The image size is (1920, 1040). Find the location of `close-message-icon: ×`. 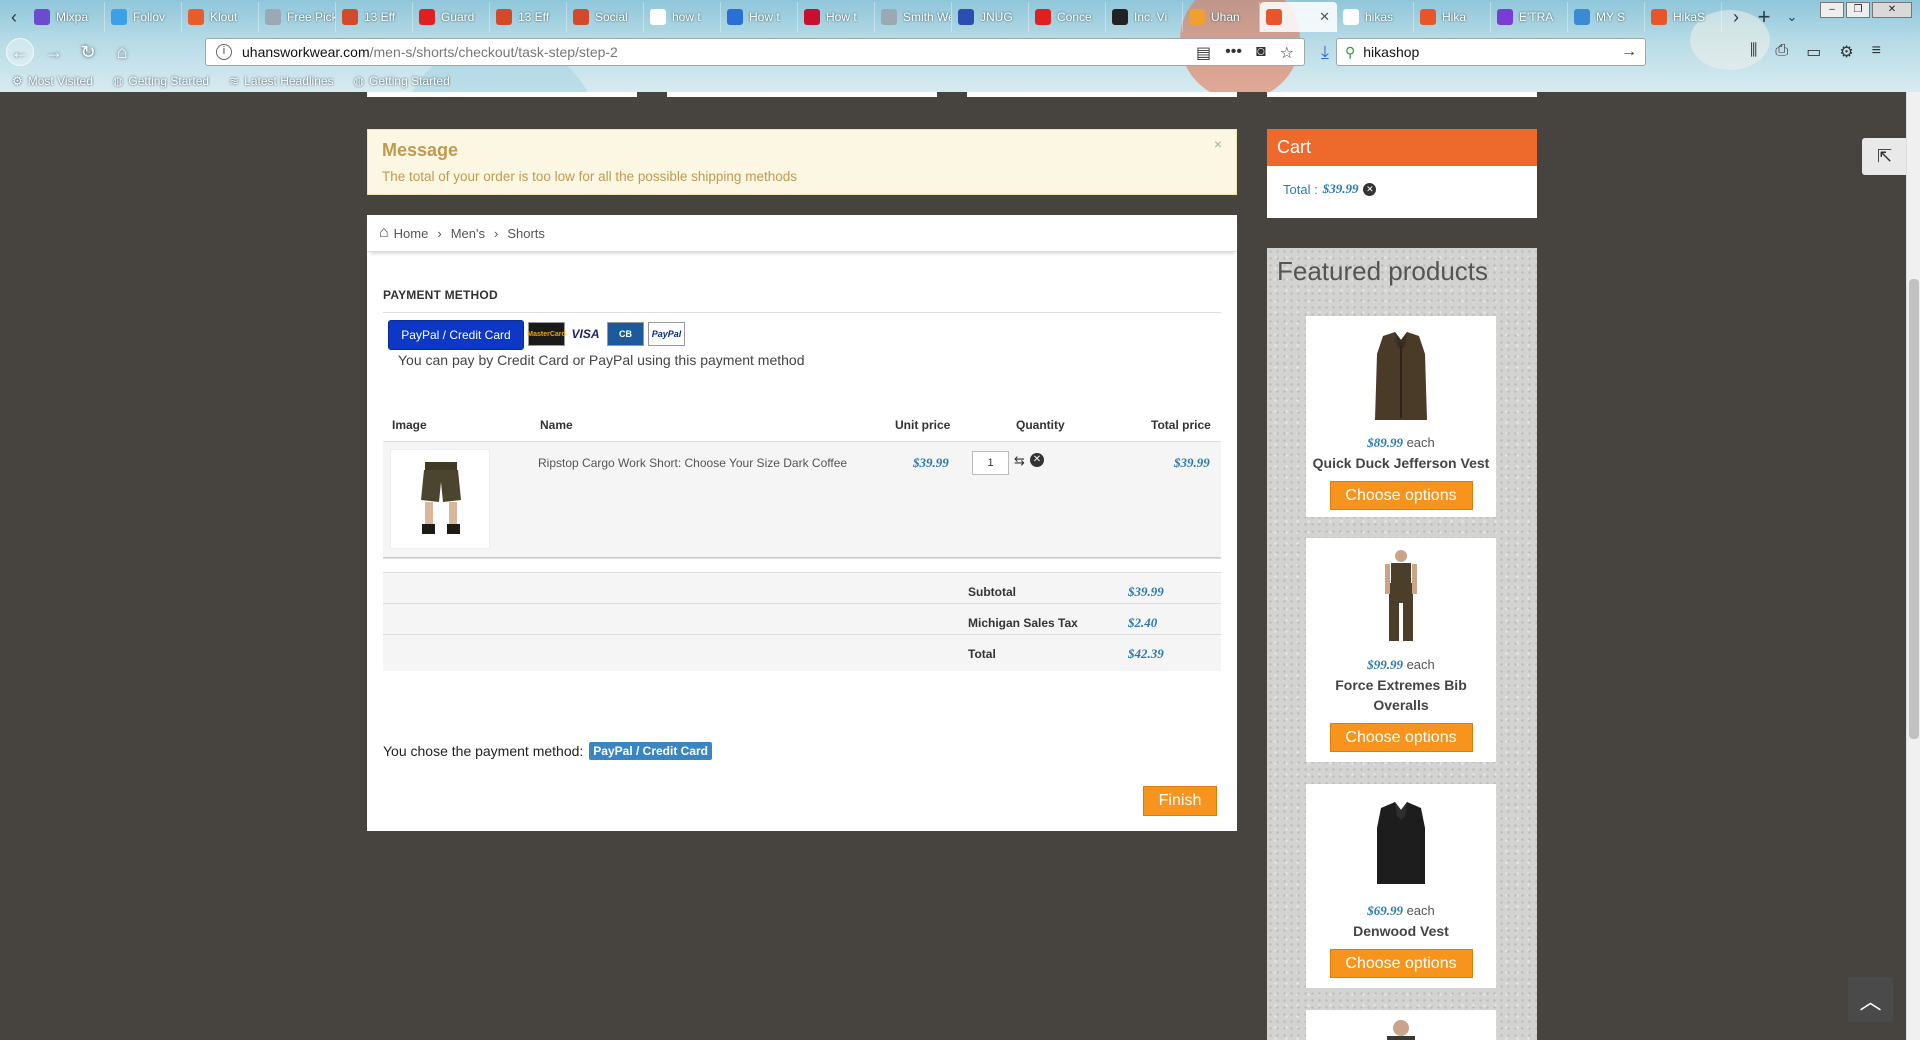

close-message-icon: × is located at coordinates (1218, 144).